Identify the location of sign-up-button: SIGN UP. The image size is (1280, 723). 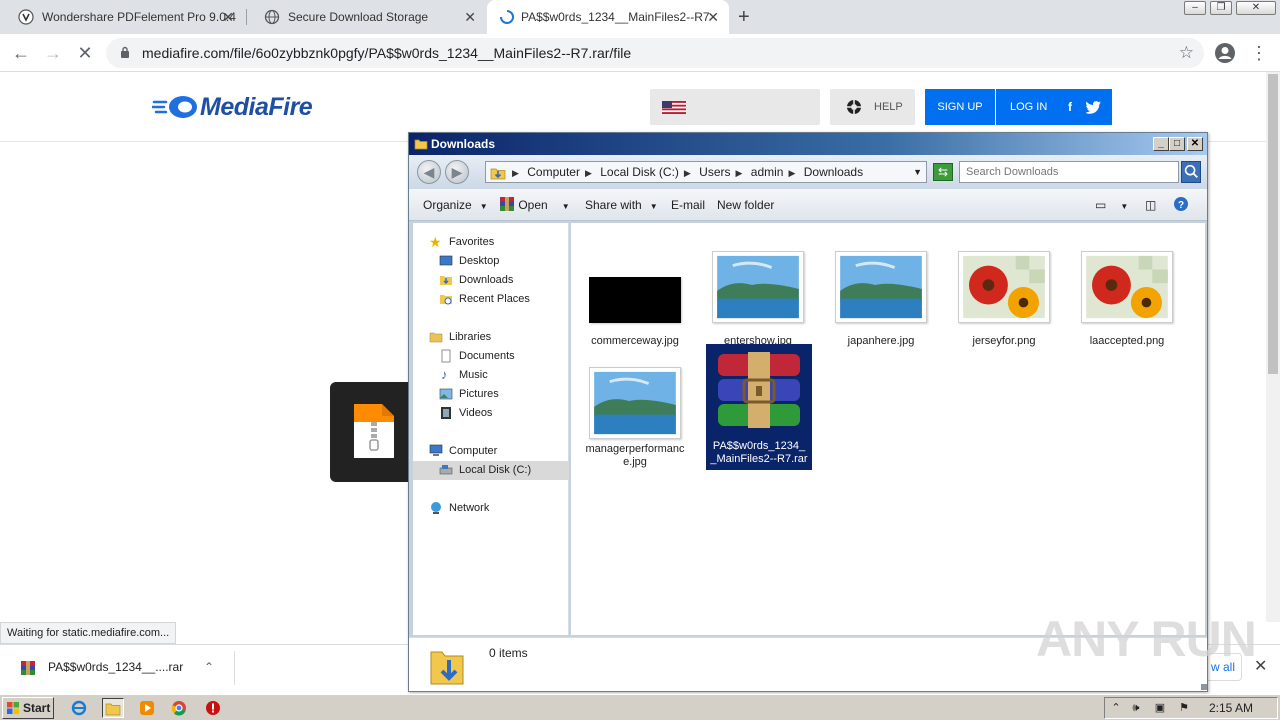
(960, 107).